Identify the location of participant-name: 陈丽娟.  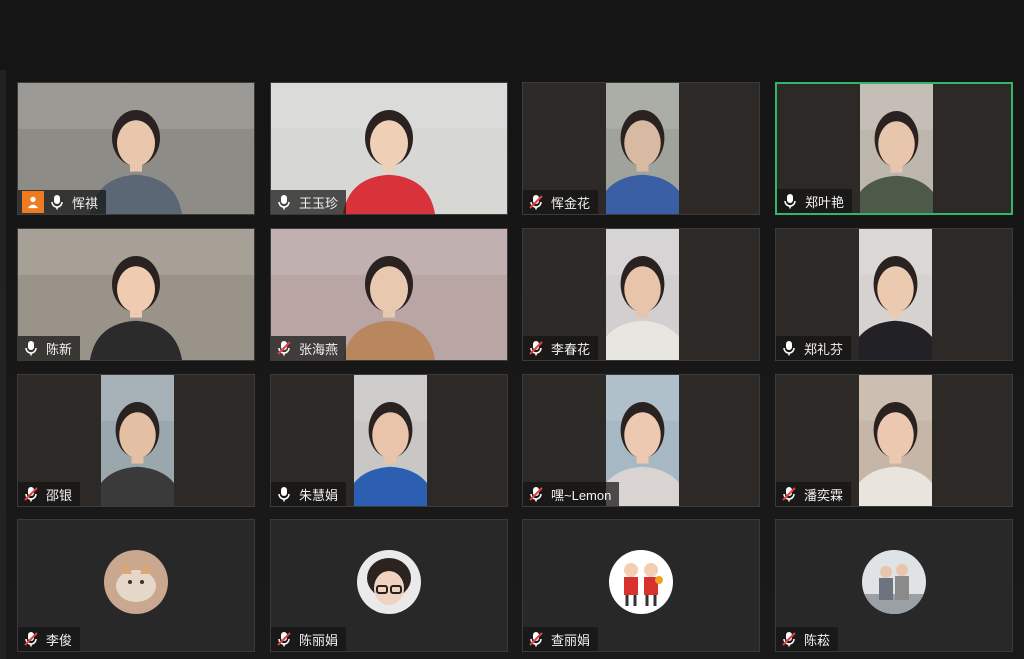
(319, 640).